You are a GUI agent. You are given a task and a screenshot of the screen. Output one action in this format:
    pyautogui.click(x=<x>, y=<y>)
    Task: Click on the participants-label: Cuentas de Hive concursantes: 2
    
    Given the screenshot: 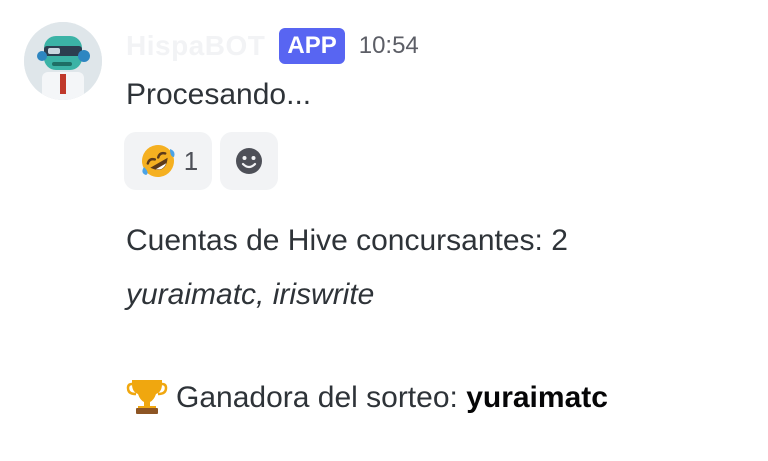 What is the action you would take?
    pyautogui.click(x=347, y=240)
    